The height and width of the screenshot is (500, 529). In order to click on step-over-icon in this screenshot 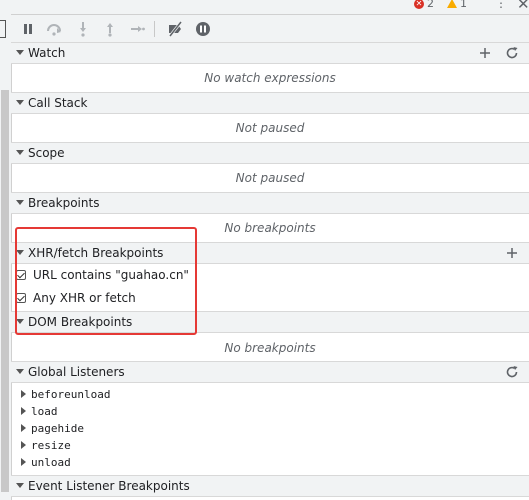, I will do `click(54, 29)`.